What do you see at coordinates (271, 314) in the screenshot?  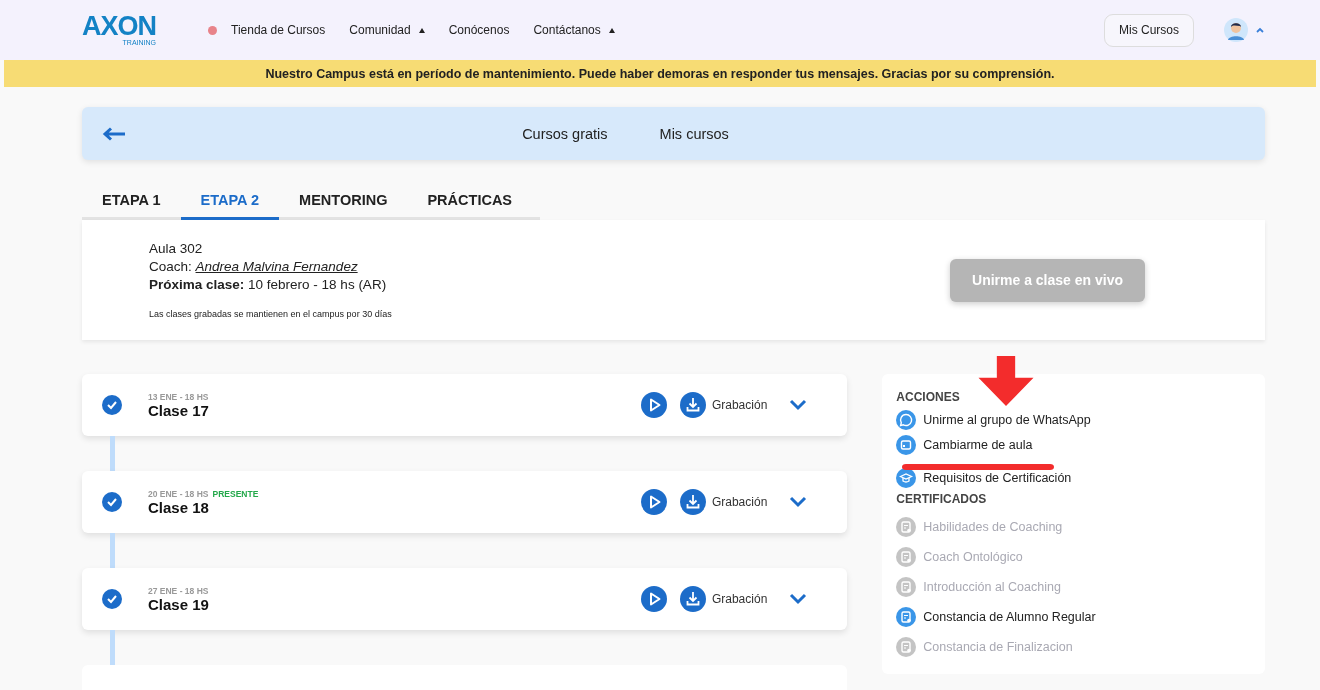 I see `recordings-note: Las clases grabadas se mantienen en el campus por 30 días` at bounding box center [271, 314].